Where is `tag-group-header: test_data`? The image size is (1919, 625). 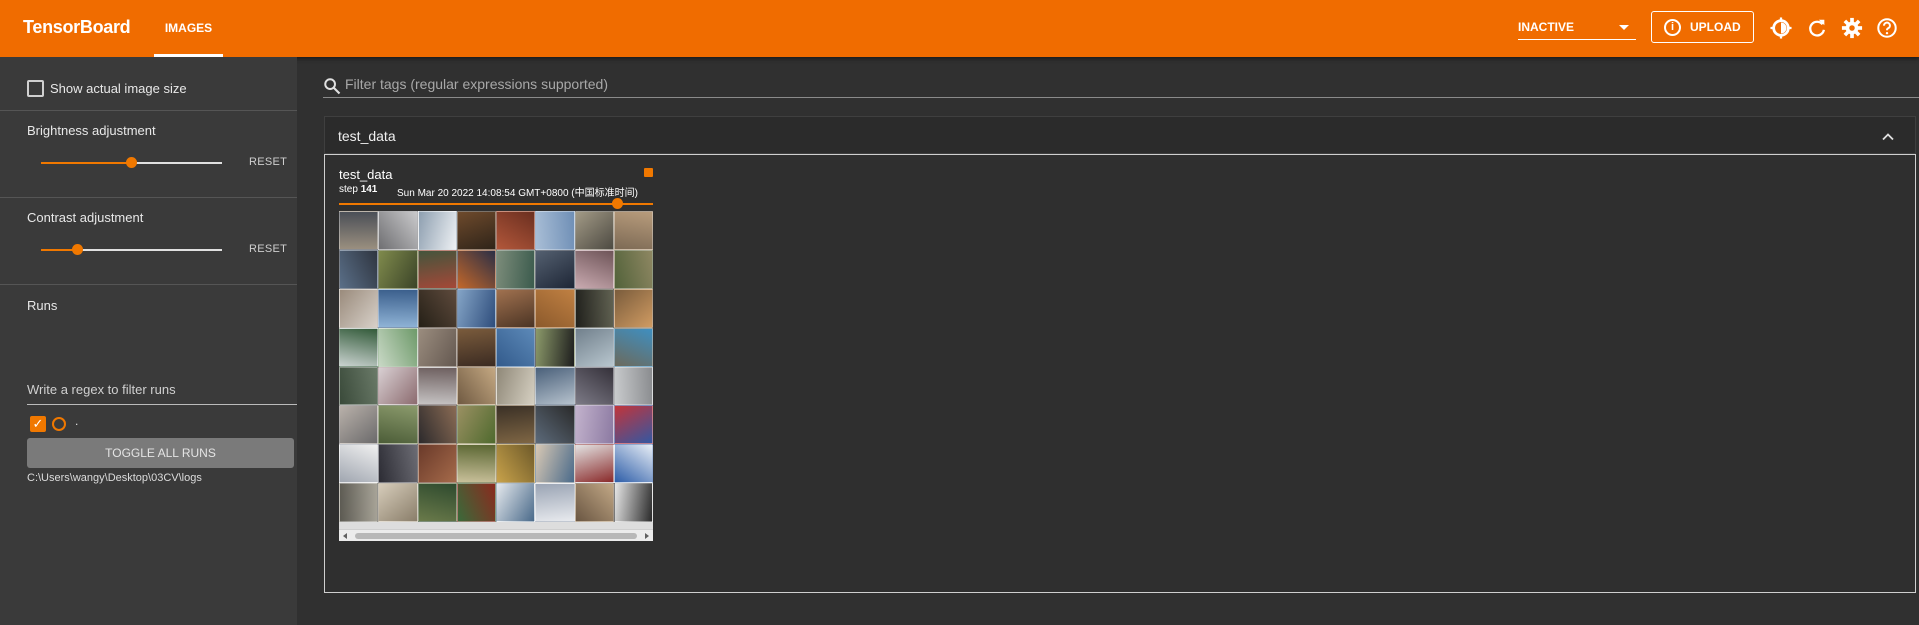 tag-group-header: test_data is located at coordinates (1120, 135).